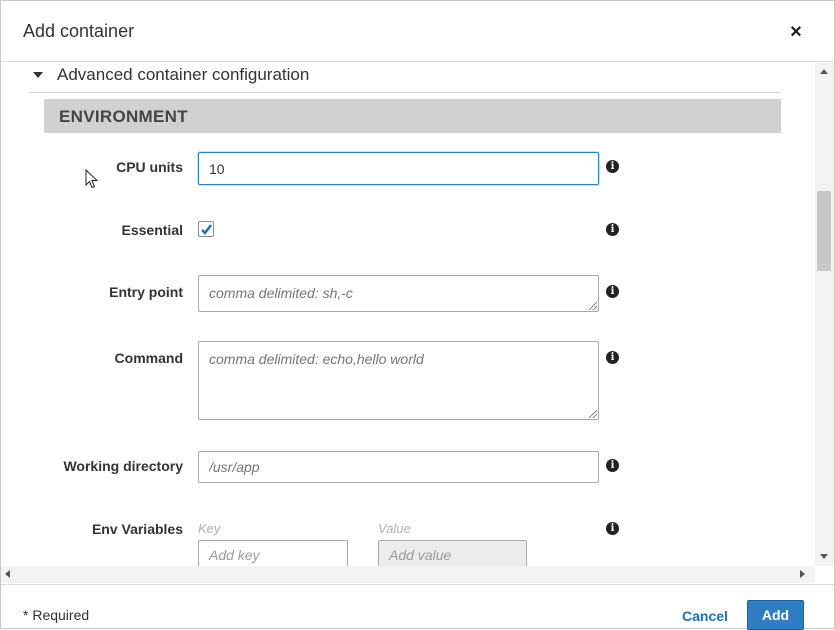 Image resolution: width=835 pixels, height=630 pixels. I want to click on mouse-pointer-icon, so click(92, 179).